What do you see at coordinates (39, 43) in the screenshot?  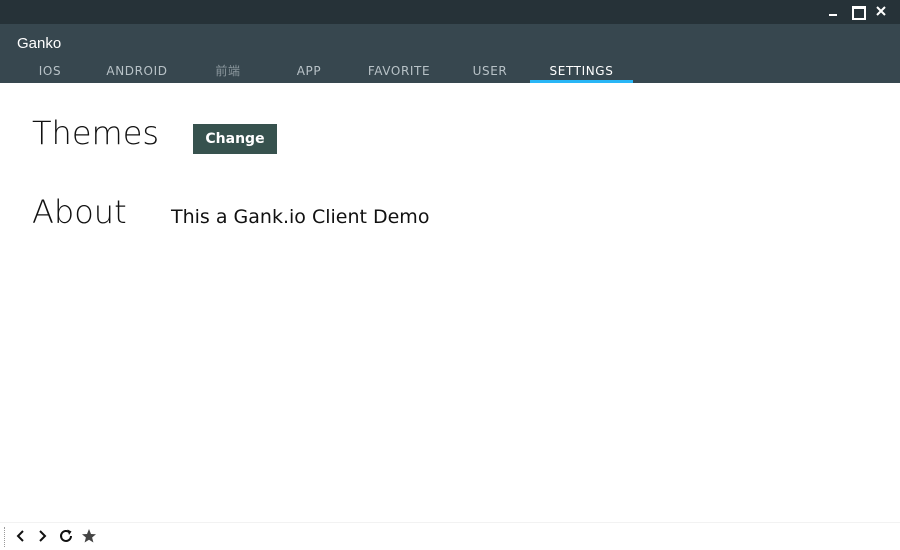 I see `app-title: Ganko` at bounding box center [39, 43].